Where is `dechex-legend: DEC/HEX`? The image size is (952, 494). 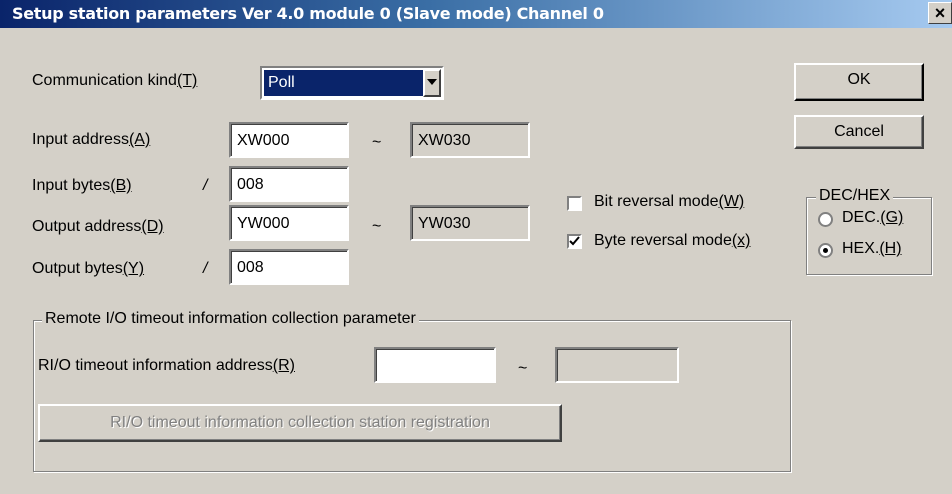 dechex-legend: DEC/HEX is located at coordinates (855, 196).